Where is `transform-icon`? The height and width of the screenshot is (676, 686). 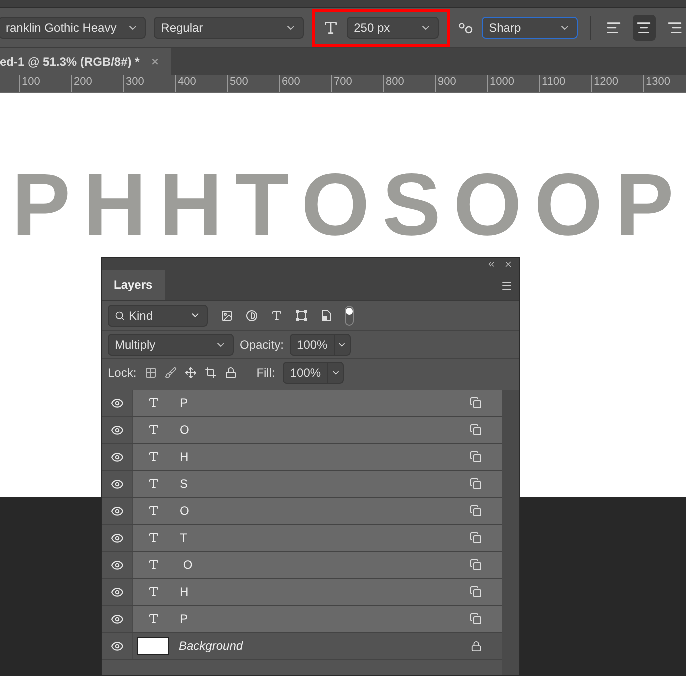
transform-icon is located at coordinates (302, 316).